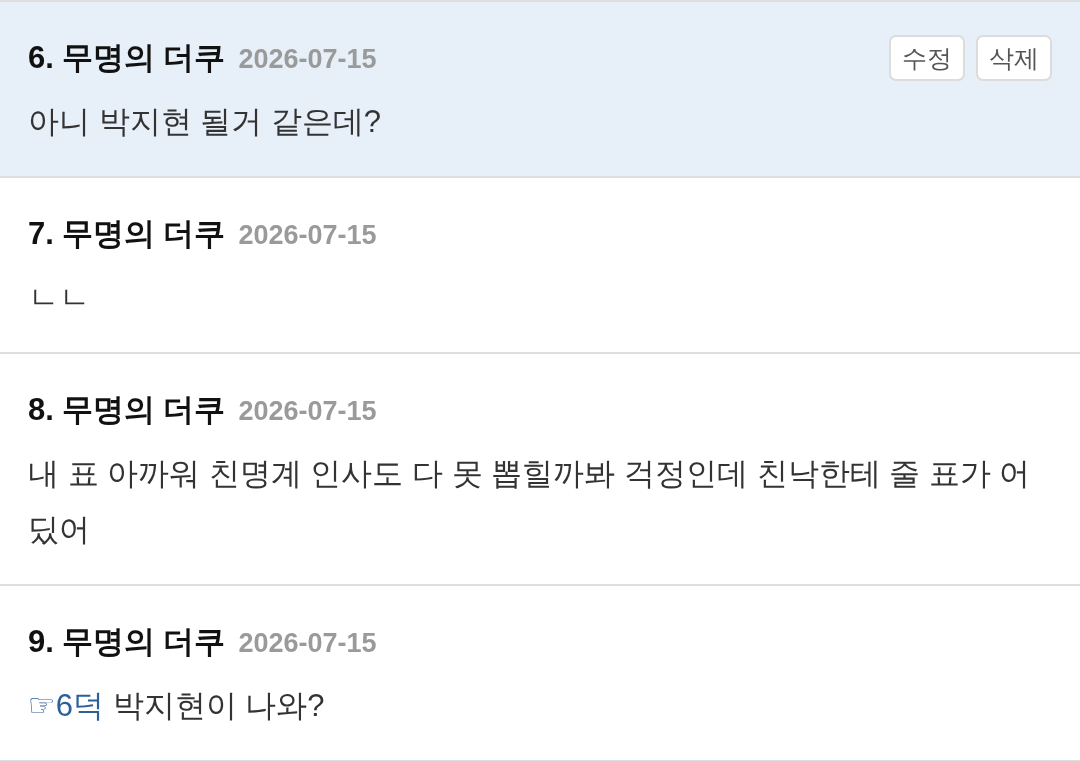 The height and width of the screenshot is (761, 1080). I want to click on comment-number: 7., so click(41, 234).